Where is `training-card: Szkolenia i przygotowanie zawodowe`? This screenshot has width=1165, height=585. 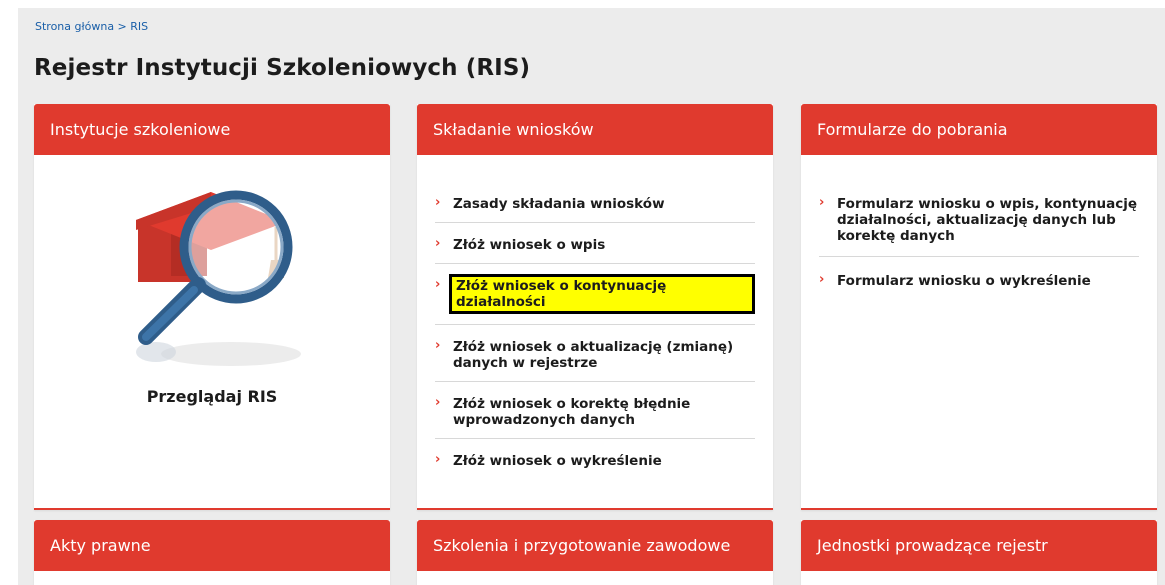
training-card: Szkolenia i przygotowanie zawodowe is located at coordinates (595, 552).